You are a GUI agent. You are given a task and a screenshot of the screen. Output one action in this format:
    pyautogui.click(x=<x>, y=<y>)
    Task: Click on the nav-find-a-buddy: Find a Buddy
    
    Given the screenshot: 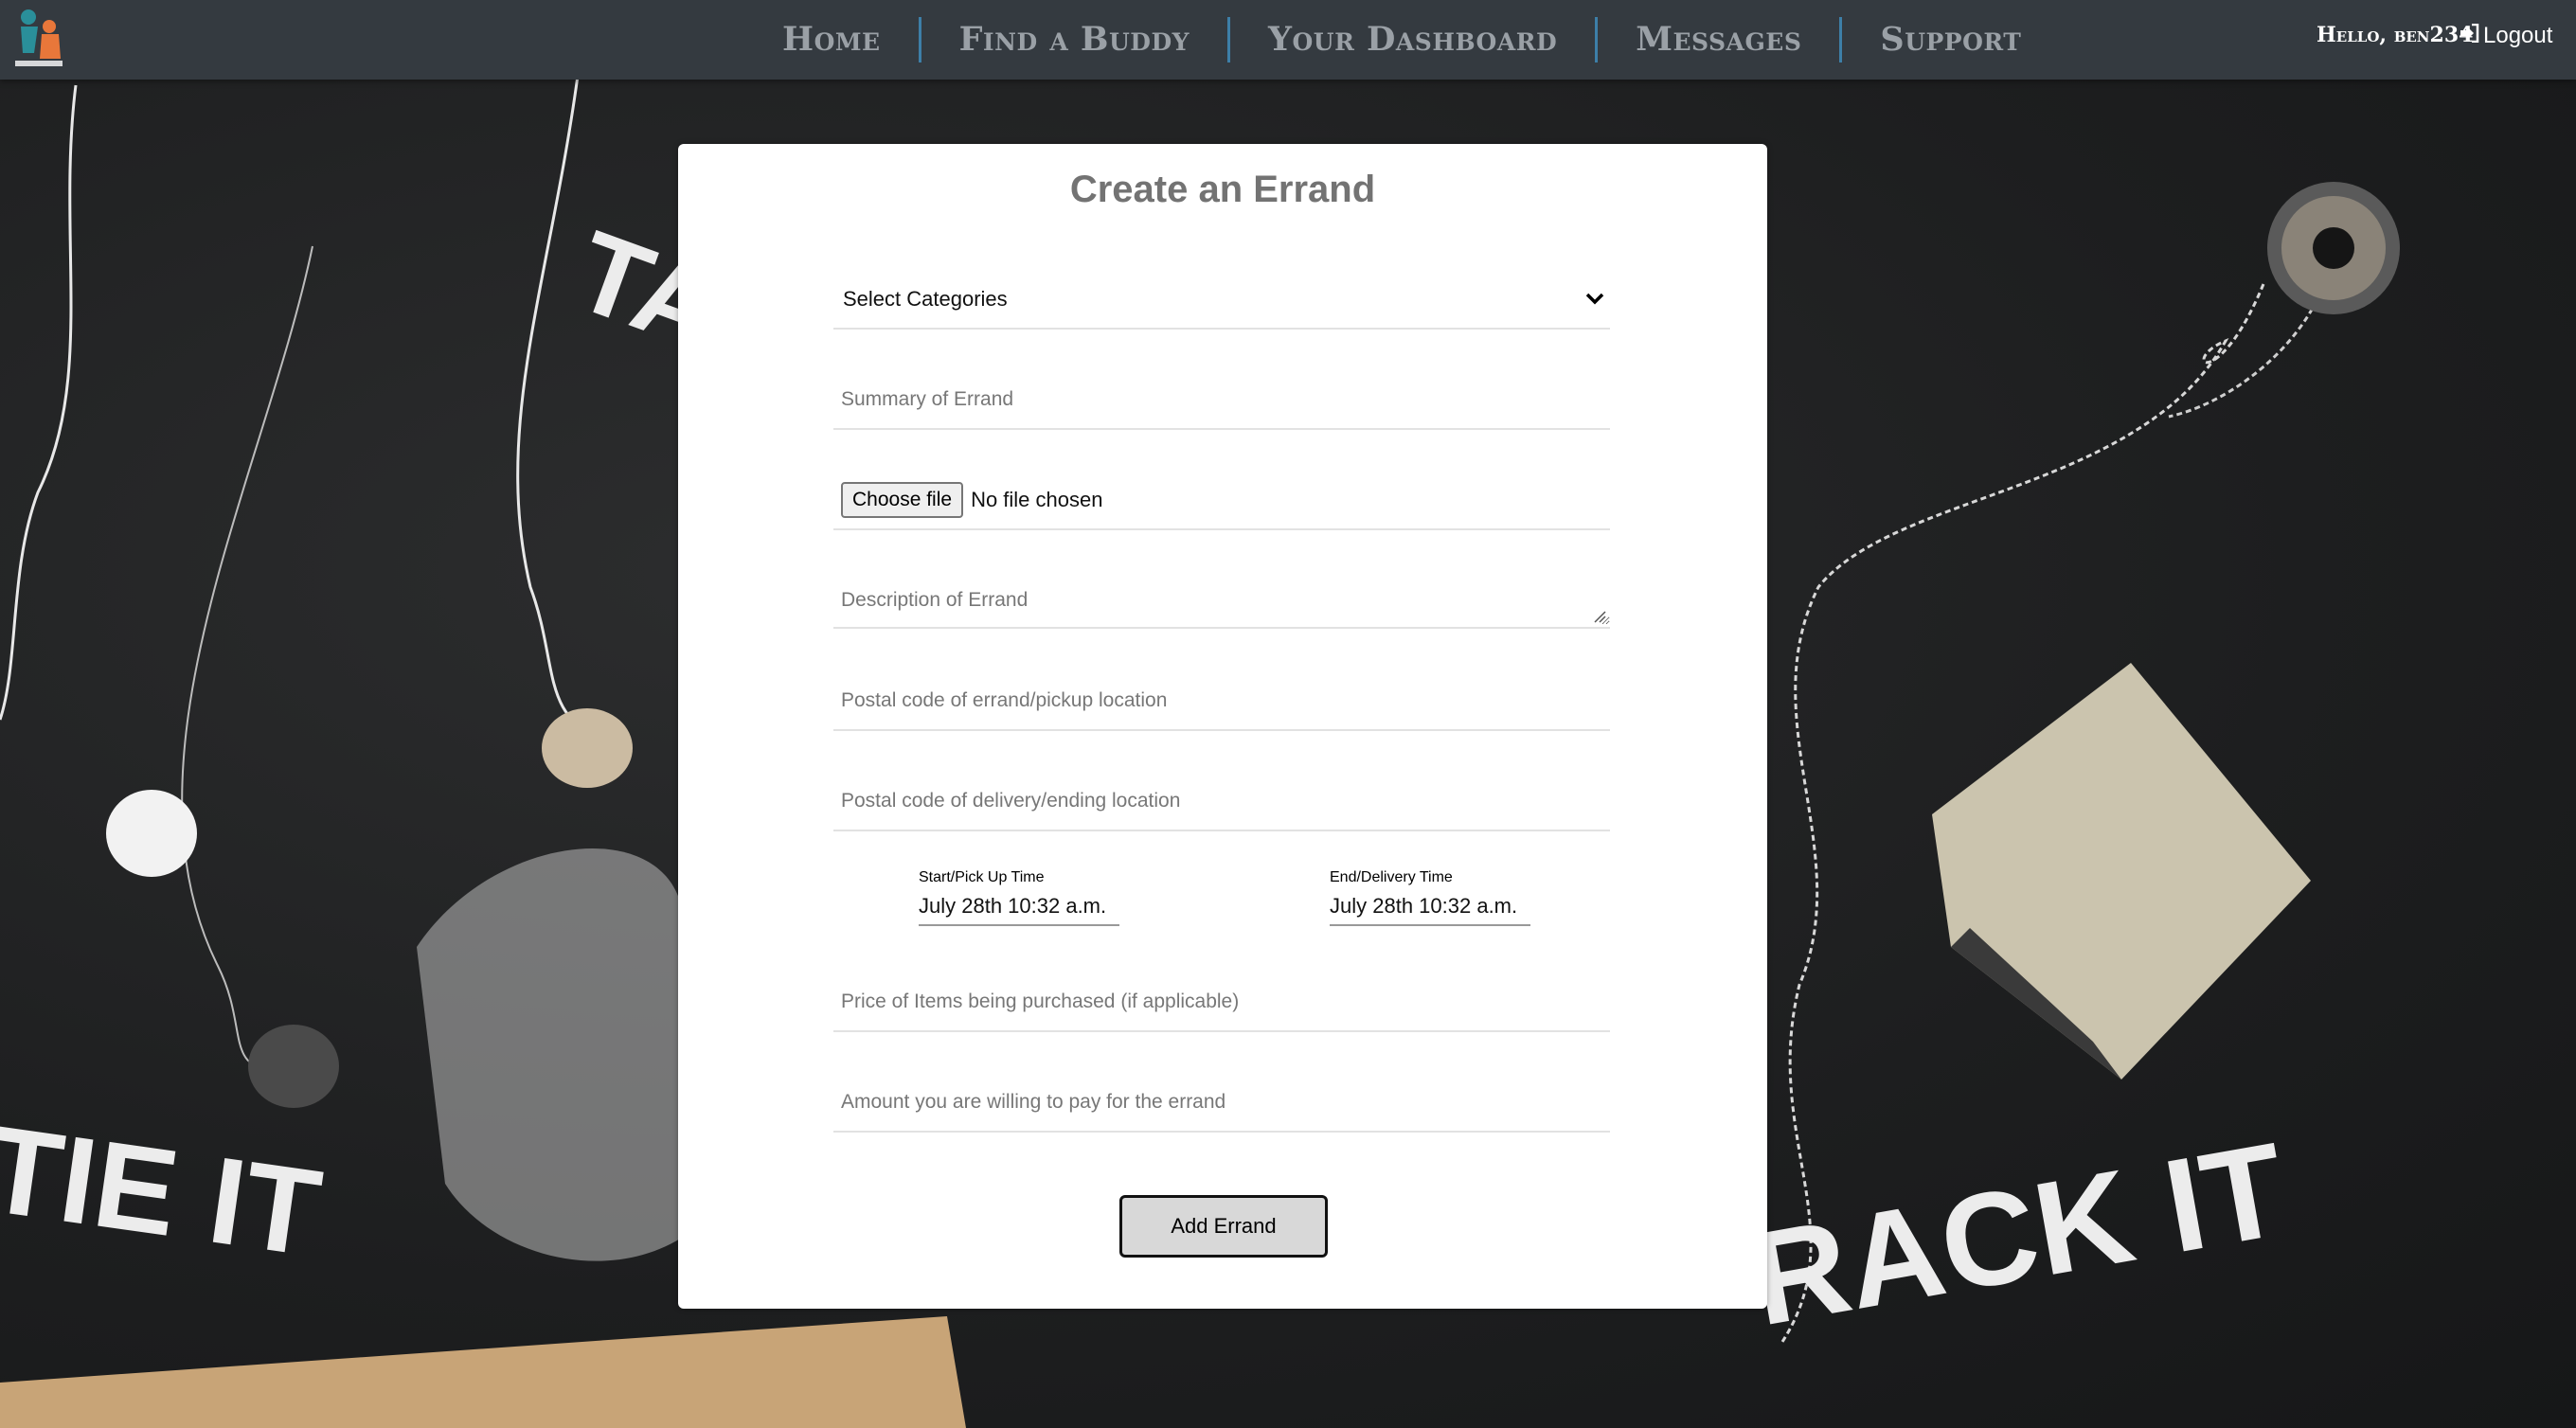 What is the action you would take?
    pyautogui.click(x=1072, y=39)
    